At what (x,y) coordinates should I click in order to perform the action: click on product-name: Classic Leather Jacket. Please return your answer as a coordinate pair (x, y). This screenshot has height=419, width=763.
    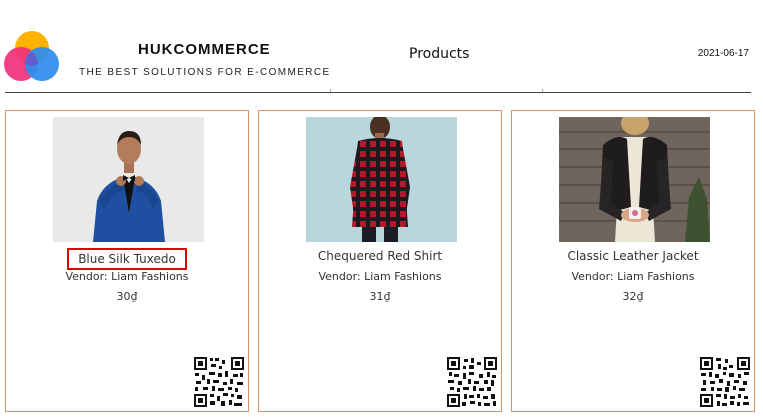
    Looking at the image, I should click on (633, 256).